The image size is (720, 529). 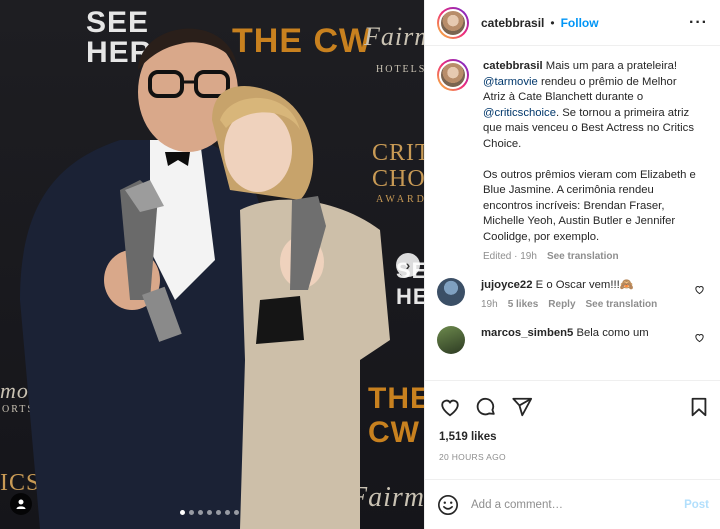 I want to click on comment-meta: 19h 5 likes Reply See translation, so click(x=586, y=304).